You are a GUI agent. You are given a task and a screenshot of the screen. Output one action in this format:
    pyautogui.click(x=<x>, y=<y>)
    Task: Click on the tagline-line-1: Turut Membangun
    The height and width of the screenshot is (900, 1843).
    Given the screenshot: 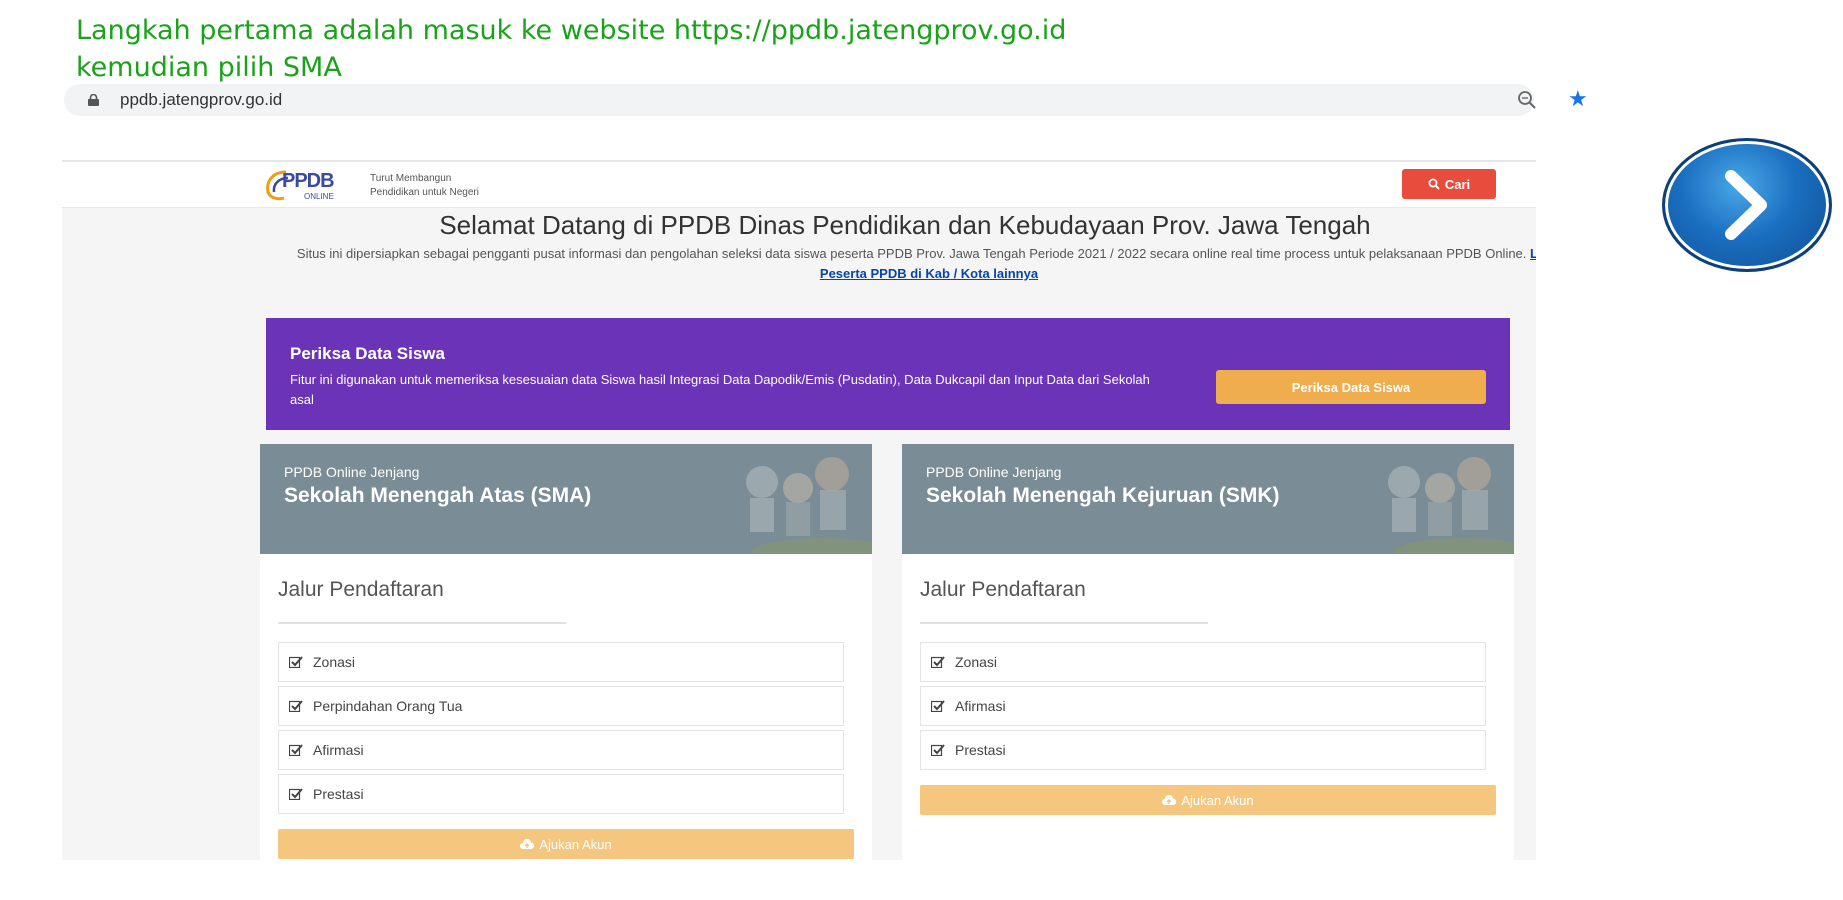 What is the action you would take?
    pyautogui.click(x=411, y=178)
    